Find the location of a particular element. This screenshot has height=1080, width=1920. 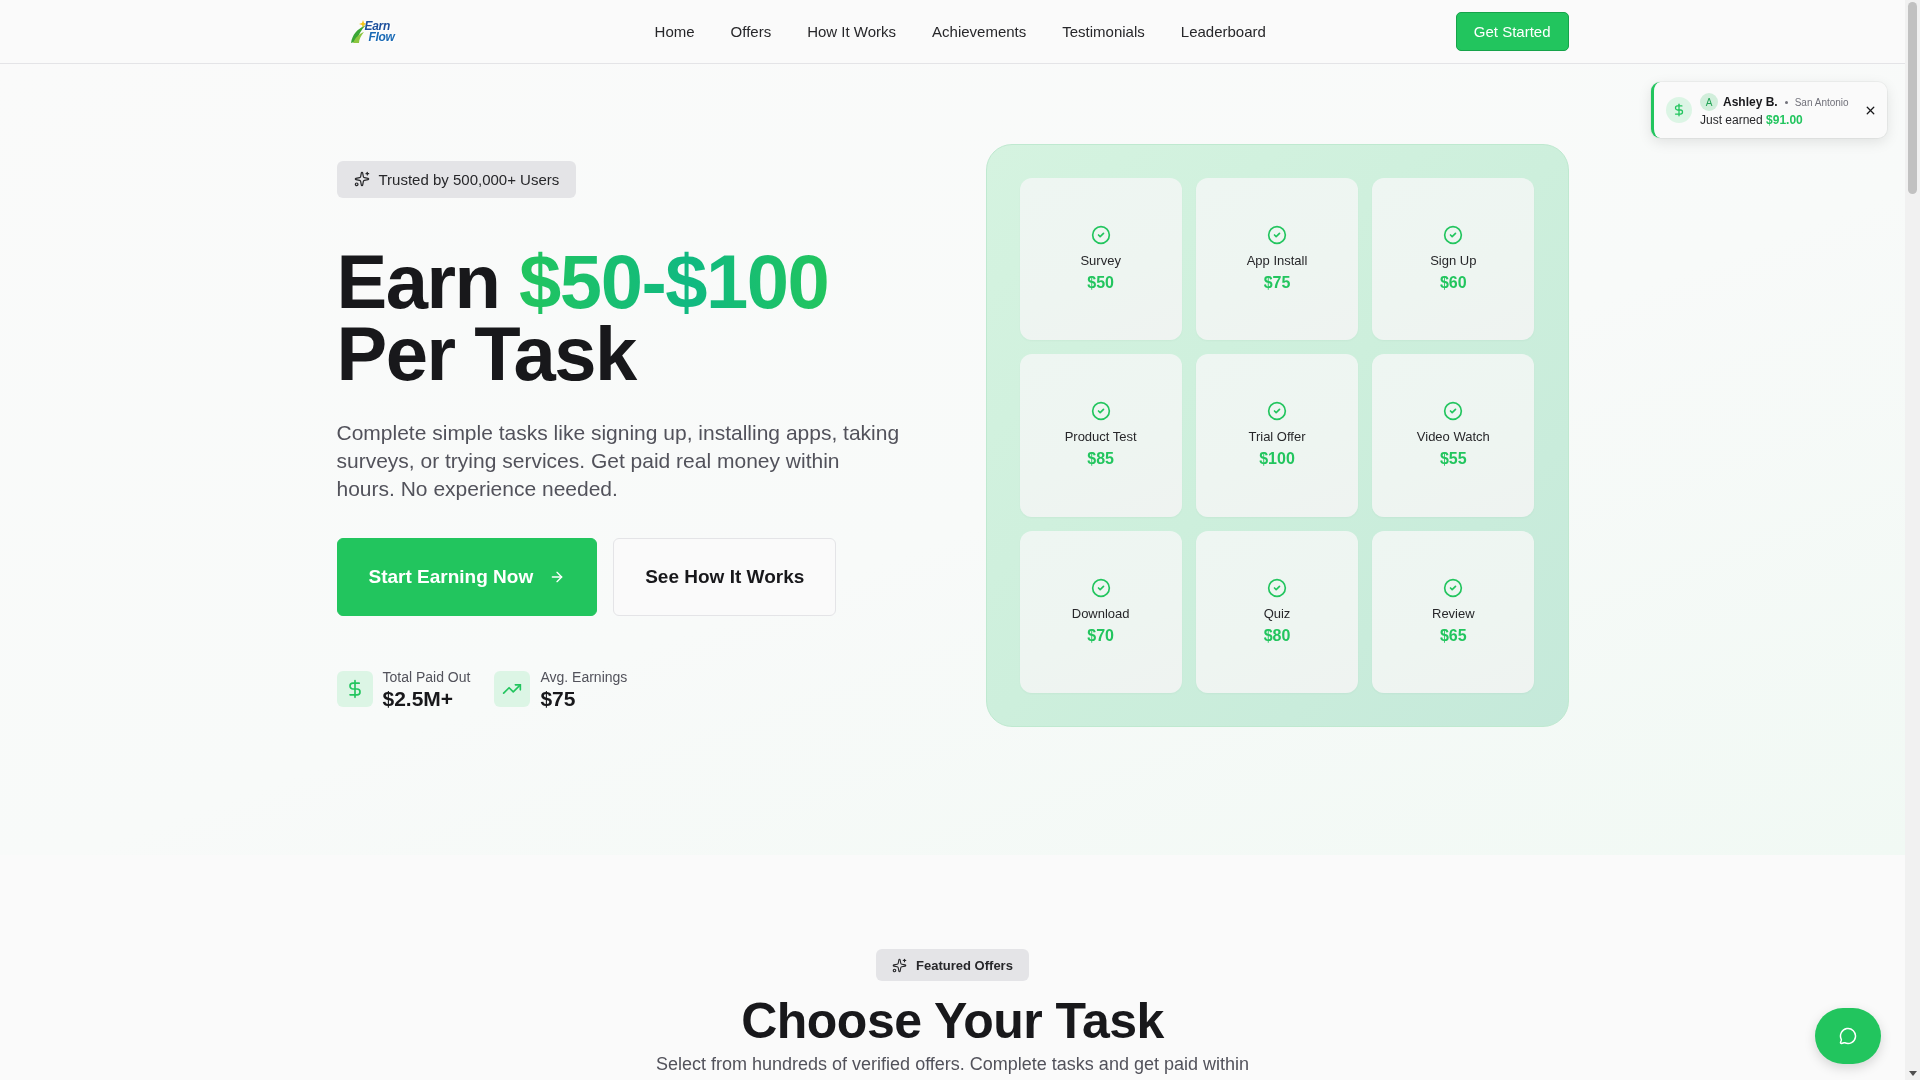

nav-link: Offers is located at coordinates (751, 31).